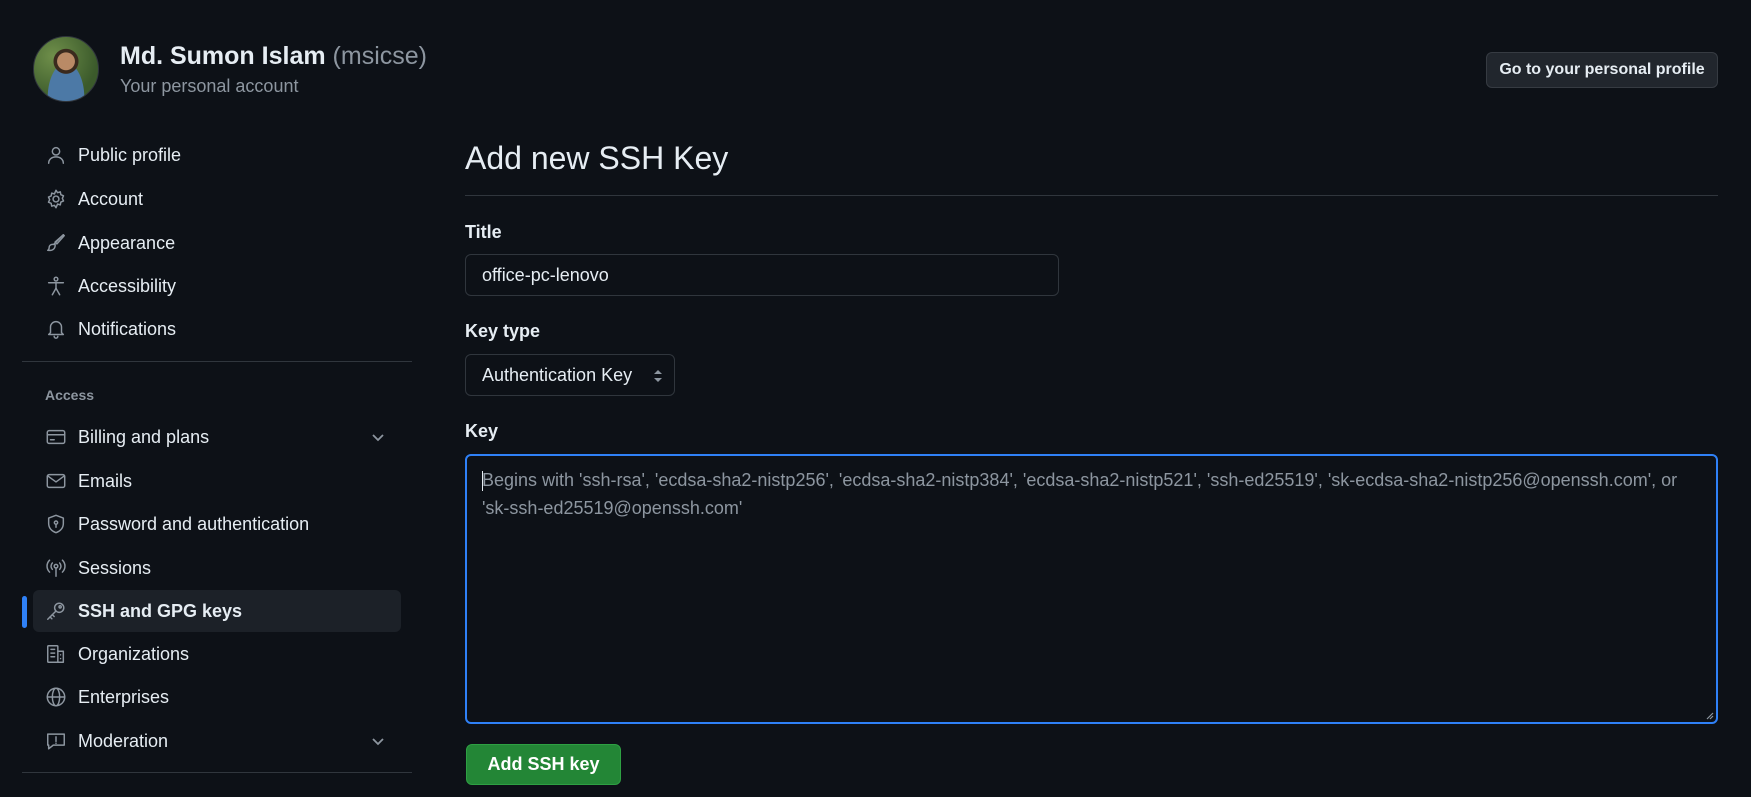  Describe the element at coordinates (56, 524) in the screenshot. I see `shield-lock-icon` at that location.